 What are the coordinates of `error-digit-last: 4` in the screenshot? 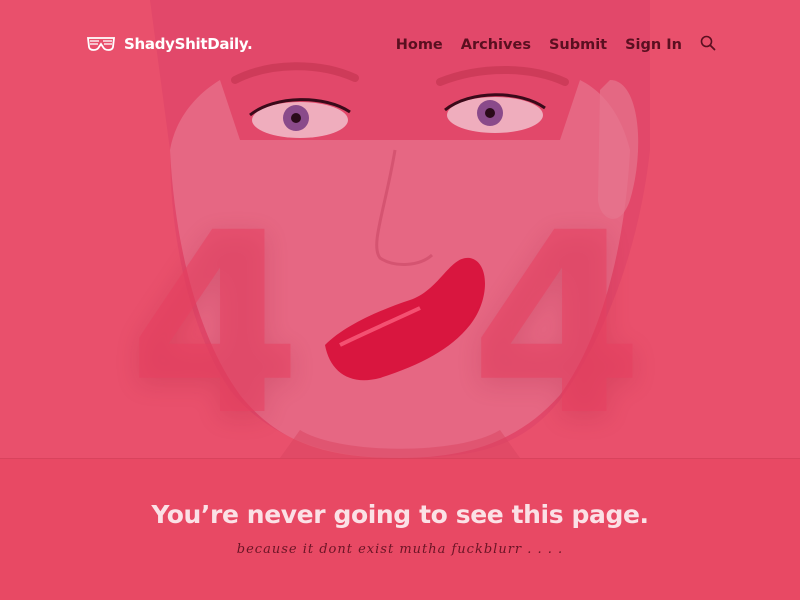 It's located at (557, 319).